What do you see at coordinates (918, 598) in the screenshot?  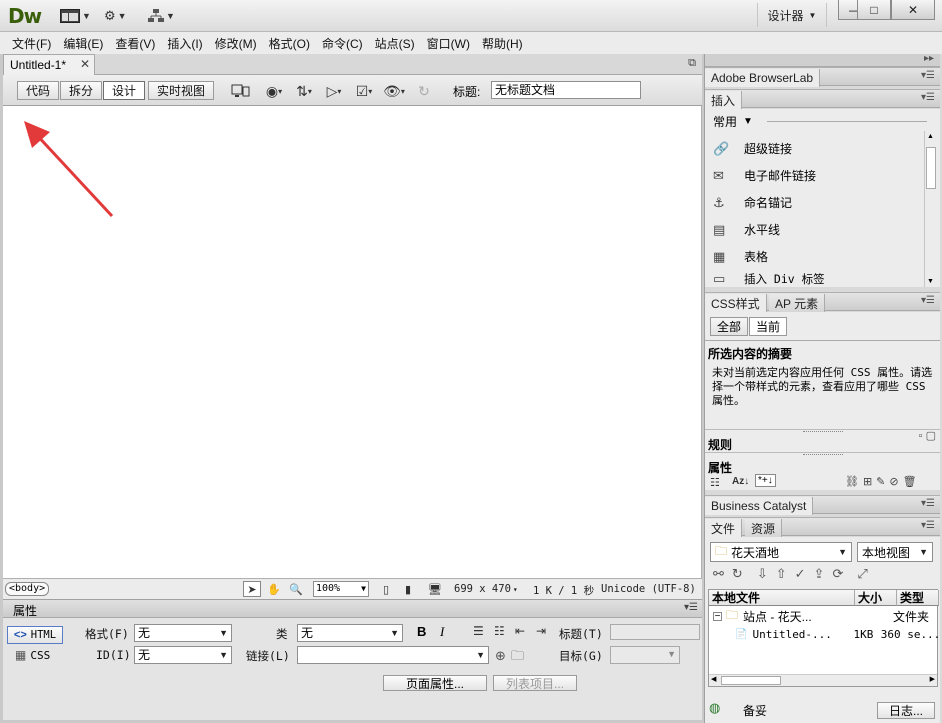 I see `col-type: 类型` at bounding box center [918, 598].